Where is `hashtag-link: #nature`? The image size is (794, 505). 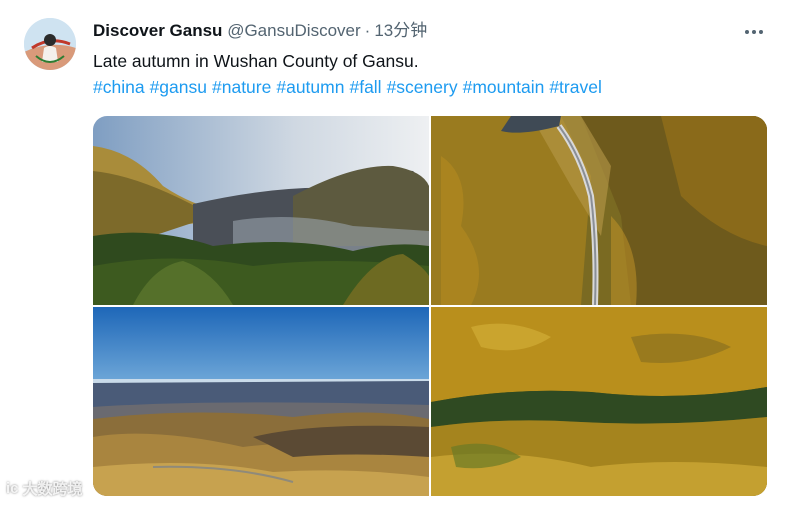
hashtag-link: #nature is located at coordinates (241, 87).